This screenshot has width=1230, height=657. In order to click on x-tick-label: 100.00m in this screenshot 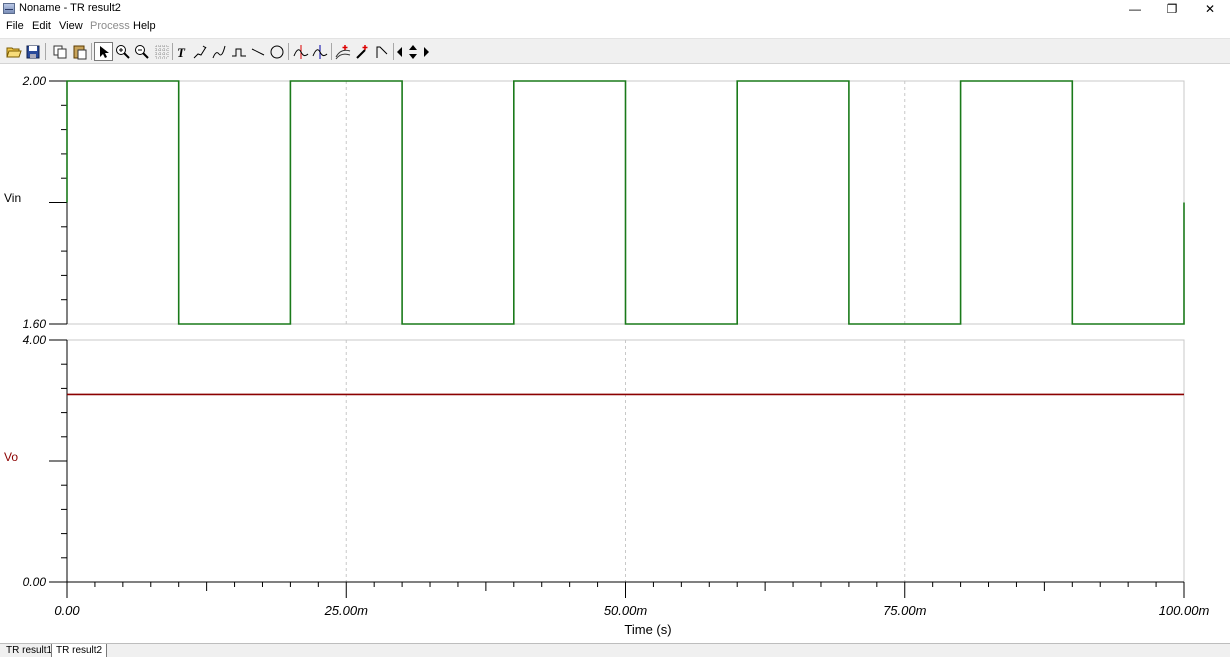, I will do `click(1184, 610)`.